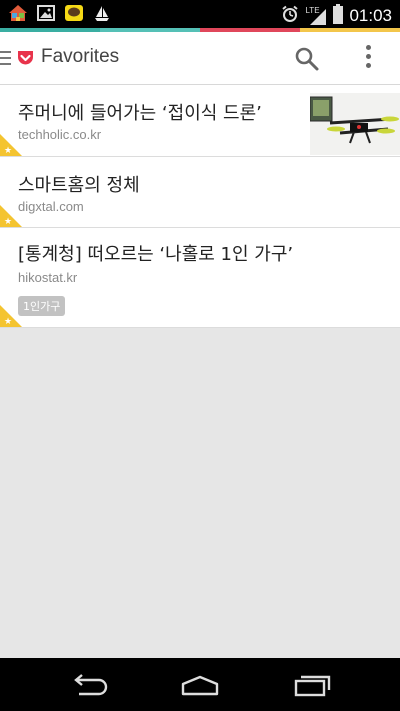  Describe the element at coordinates (42, 306) in the screenshot. I see `item-tag: 1인가구` at that location.